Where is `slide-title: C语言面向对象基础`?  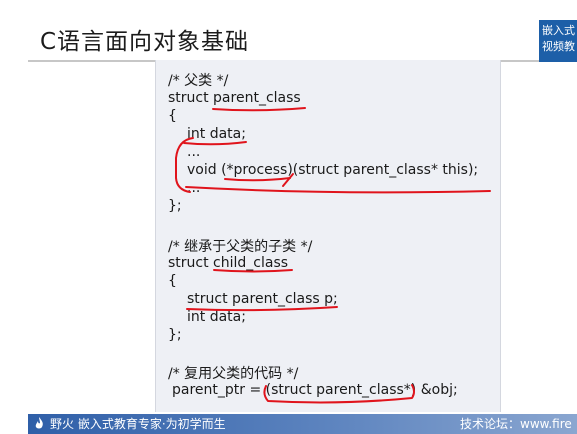
slide-title: C语言面向对象基础 is located at coordinates (145, 42).